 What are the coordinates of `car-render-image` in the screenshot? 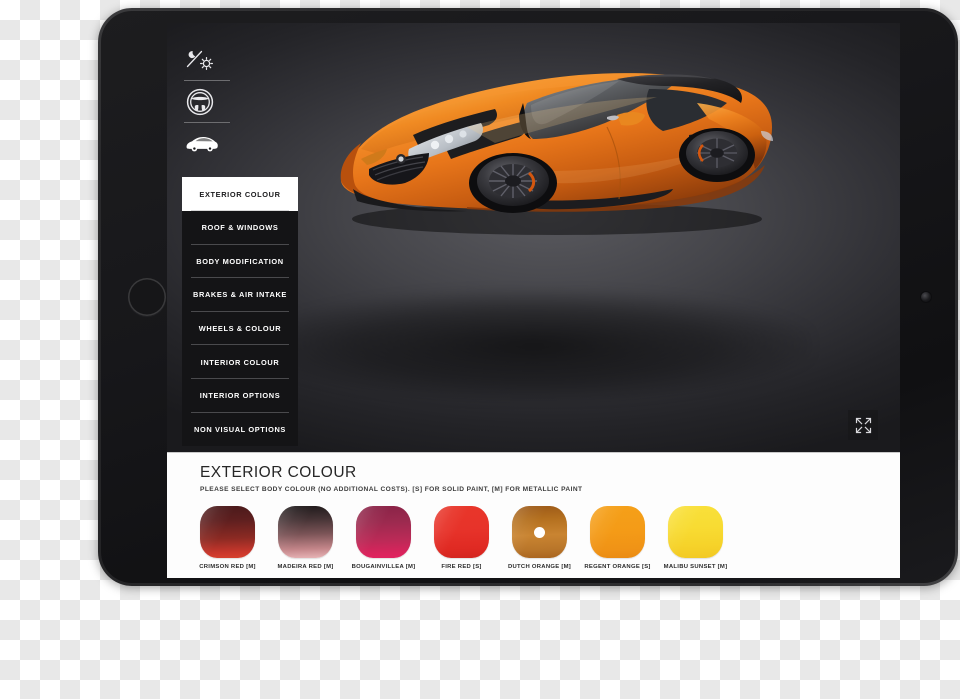 It's located at (556, 154).